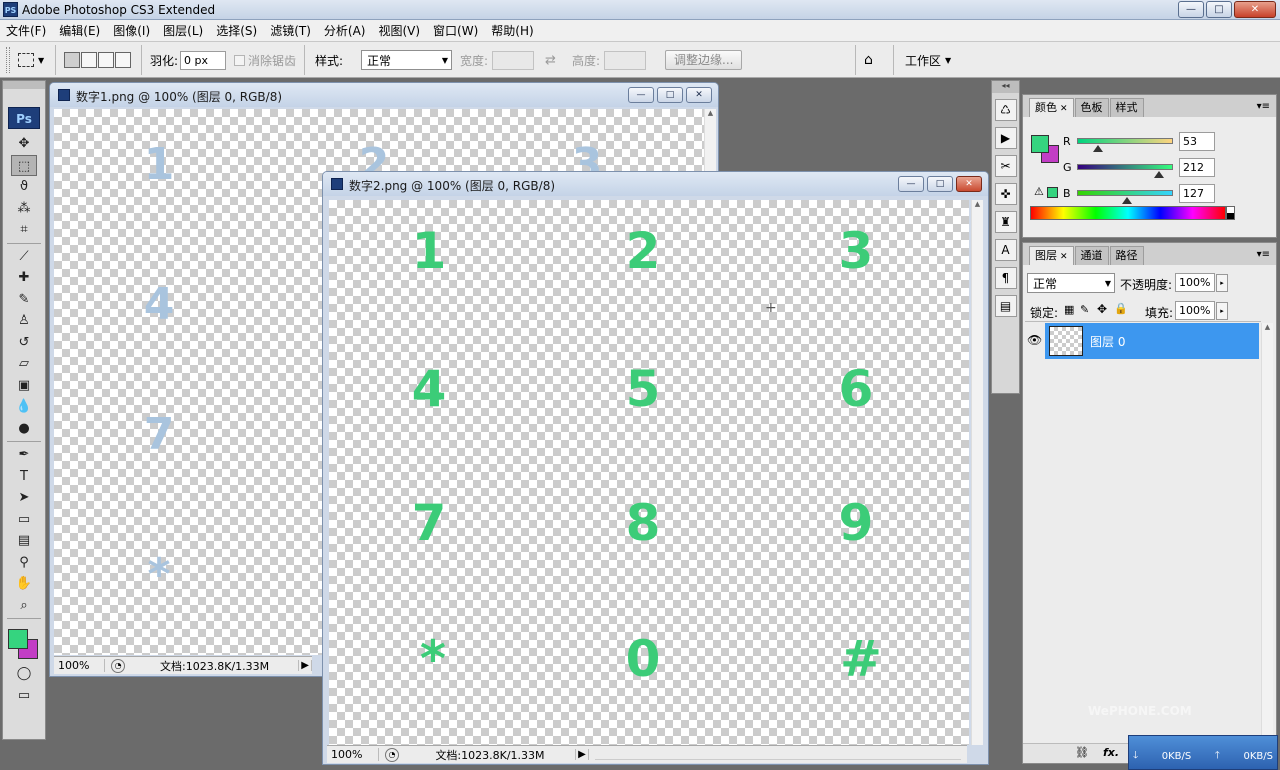  What do you see at coordinates (1195, 282) in the screenshot?
I see `opacity-input: 100%` at bounding box center [1195, 282].